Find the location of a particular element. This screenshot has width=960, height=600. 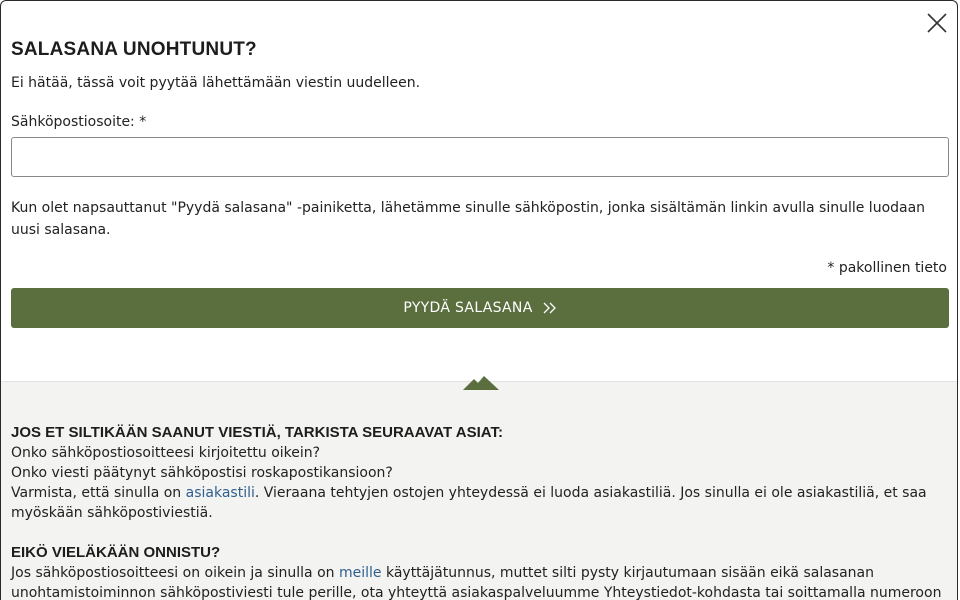

close-icon is located at coordinates (937, 23).